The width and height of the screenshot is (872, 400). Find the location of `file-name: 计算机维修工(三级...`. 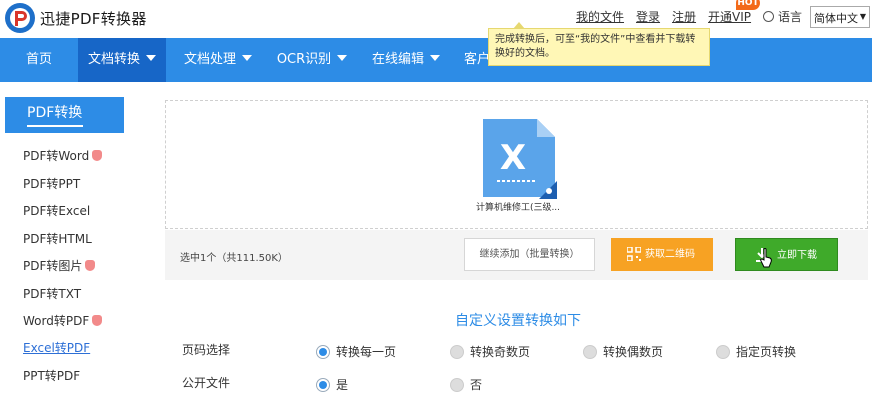

file-name: 计算机维修工(三级... is located at coordinates (518, 208).